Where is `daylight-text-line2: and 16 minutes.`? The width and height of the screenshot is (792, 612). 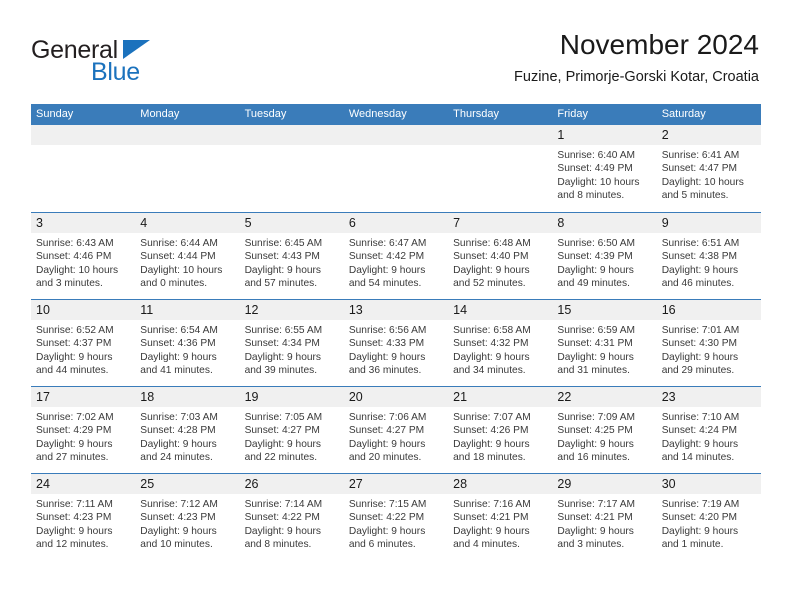 daylight-text-line2: and 16 minutes. is located at coordinates (593, 458).